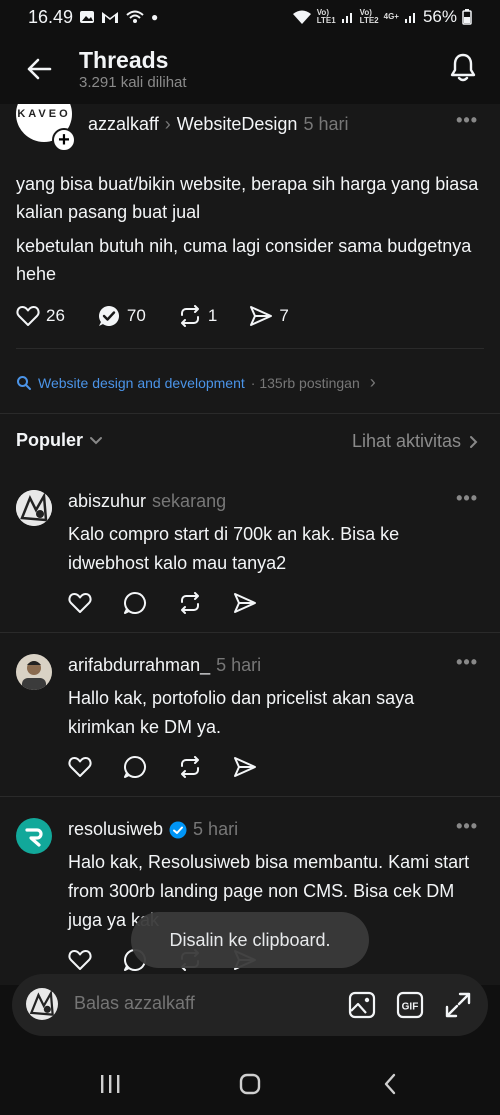 The image size is (500, 1115). I want to click on share-button: 7, so click(269, 316).